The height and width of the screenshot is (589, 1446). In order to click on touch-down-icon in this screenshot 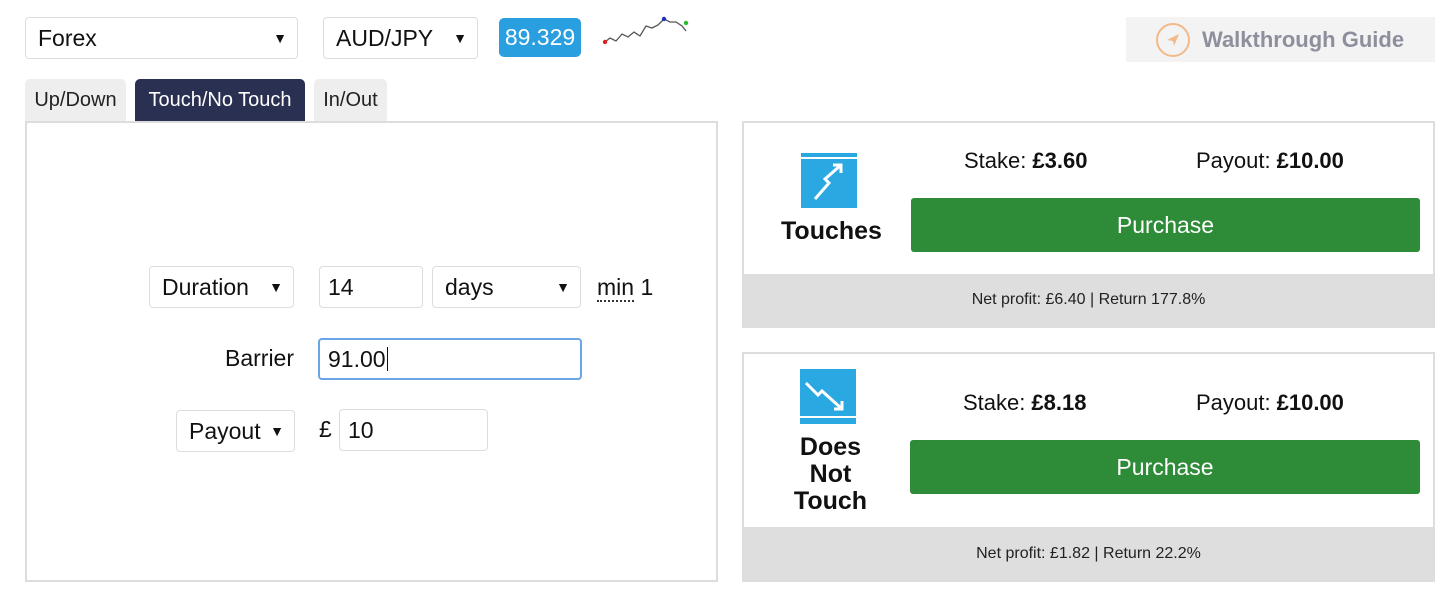, I will do `click(828, 396)`.